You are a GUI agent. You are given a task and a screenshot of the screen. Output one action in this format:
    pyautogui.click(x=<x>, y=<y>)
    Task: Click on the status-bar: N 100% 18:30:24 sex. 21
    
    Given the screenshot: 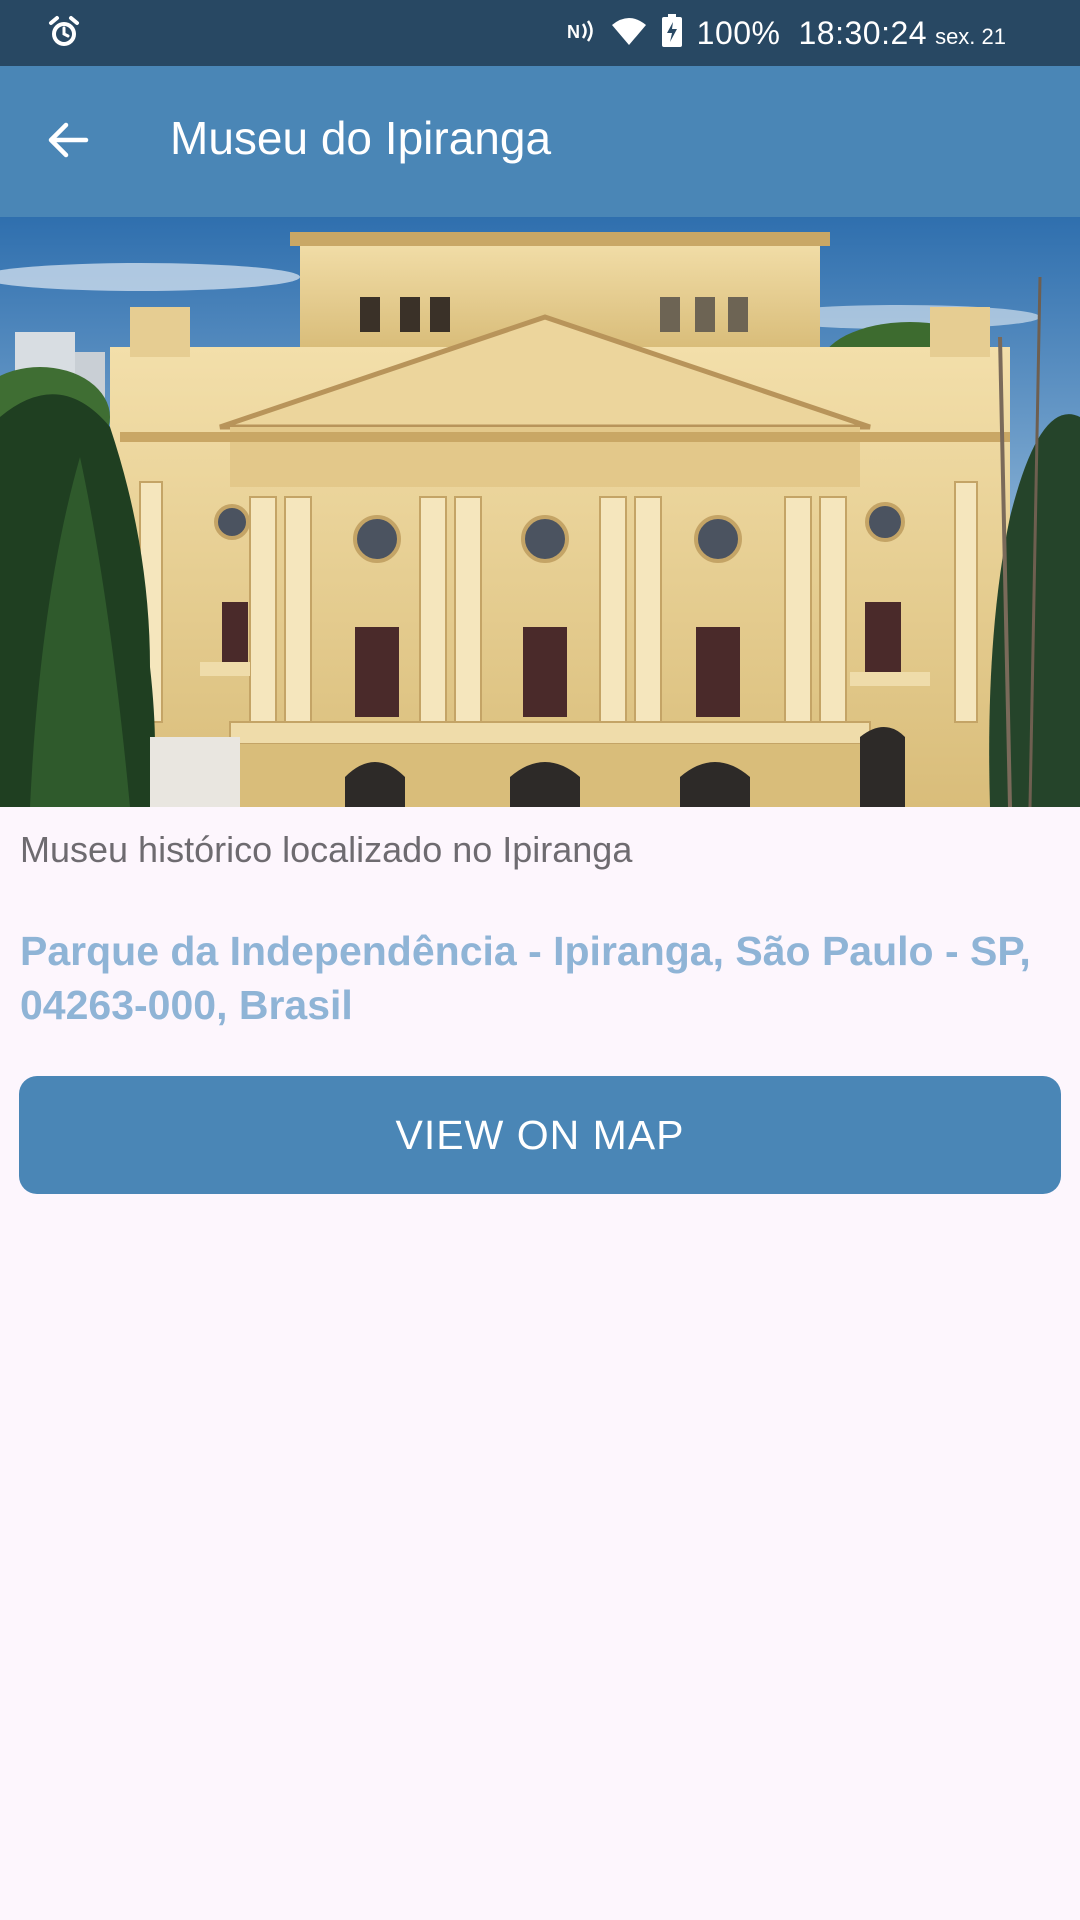 What is the action you would take?
    pyautogui.click(x=540, y=33)
    